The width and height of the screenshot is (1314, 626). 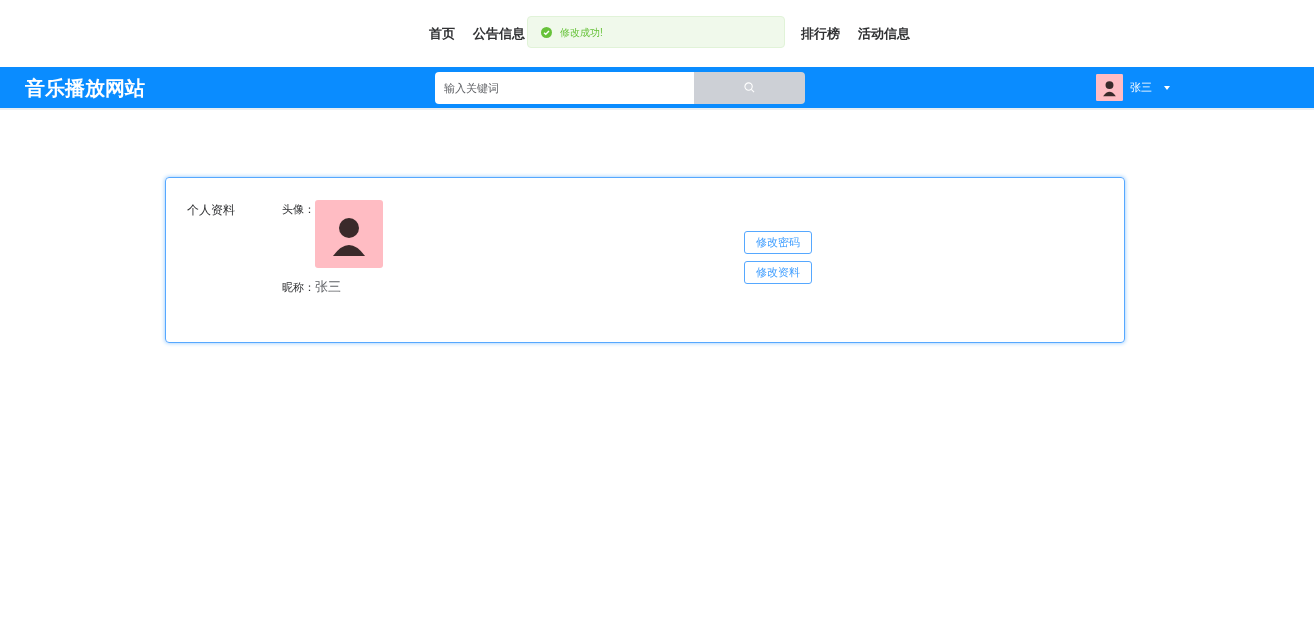 I want to click on nav-link: 活动信息, so click(x=884, y=33).